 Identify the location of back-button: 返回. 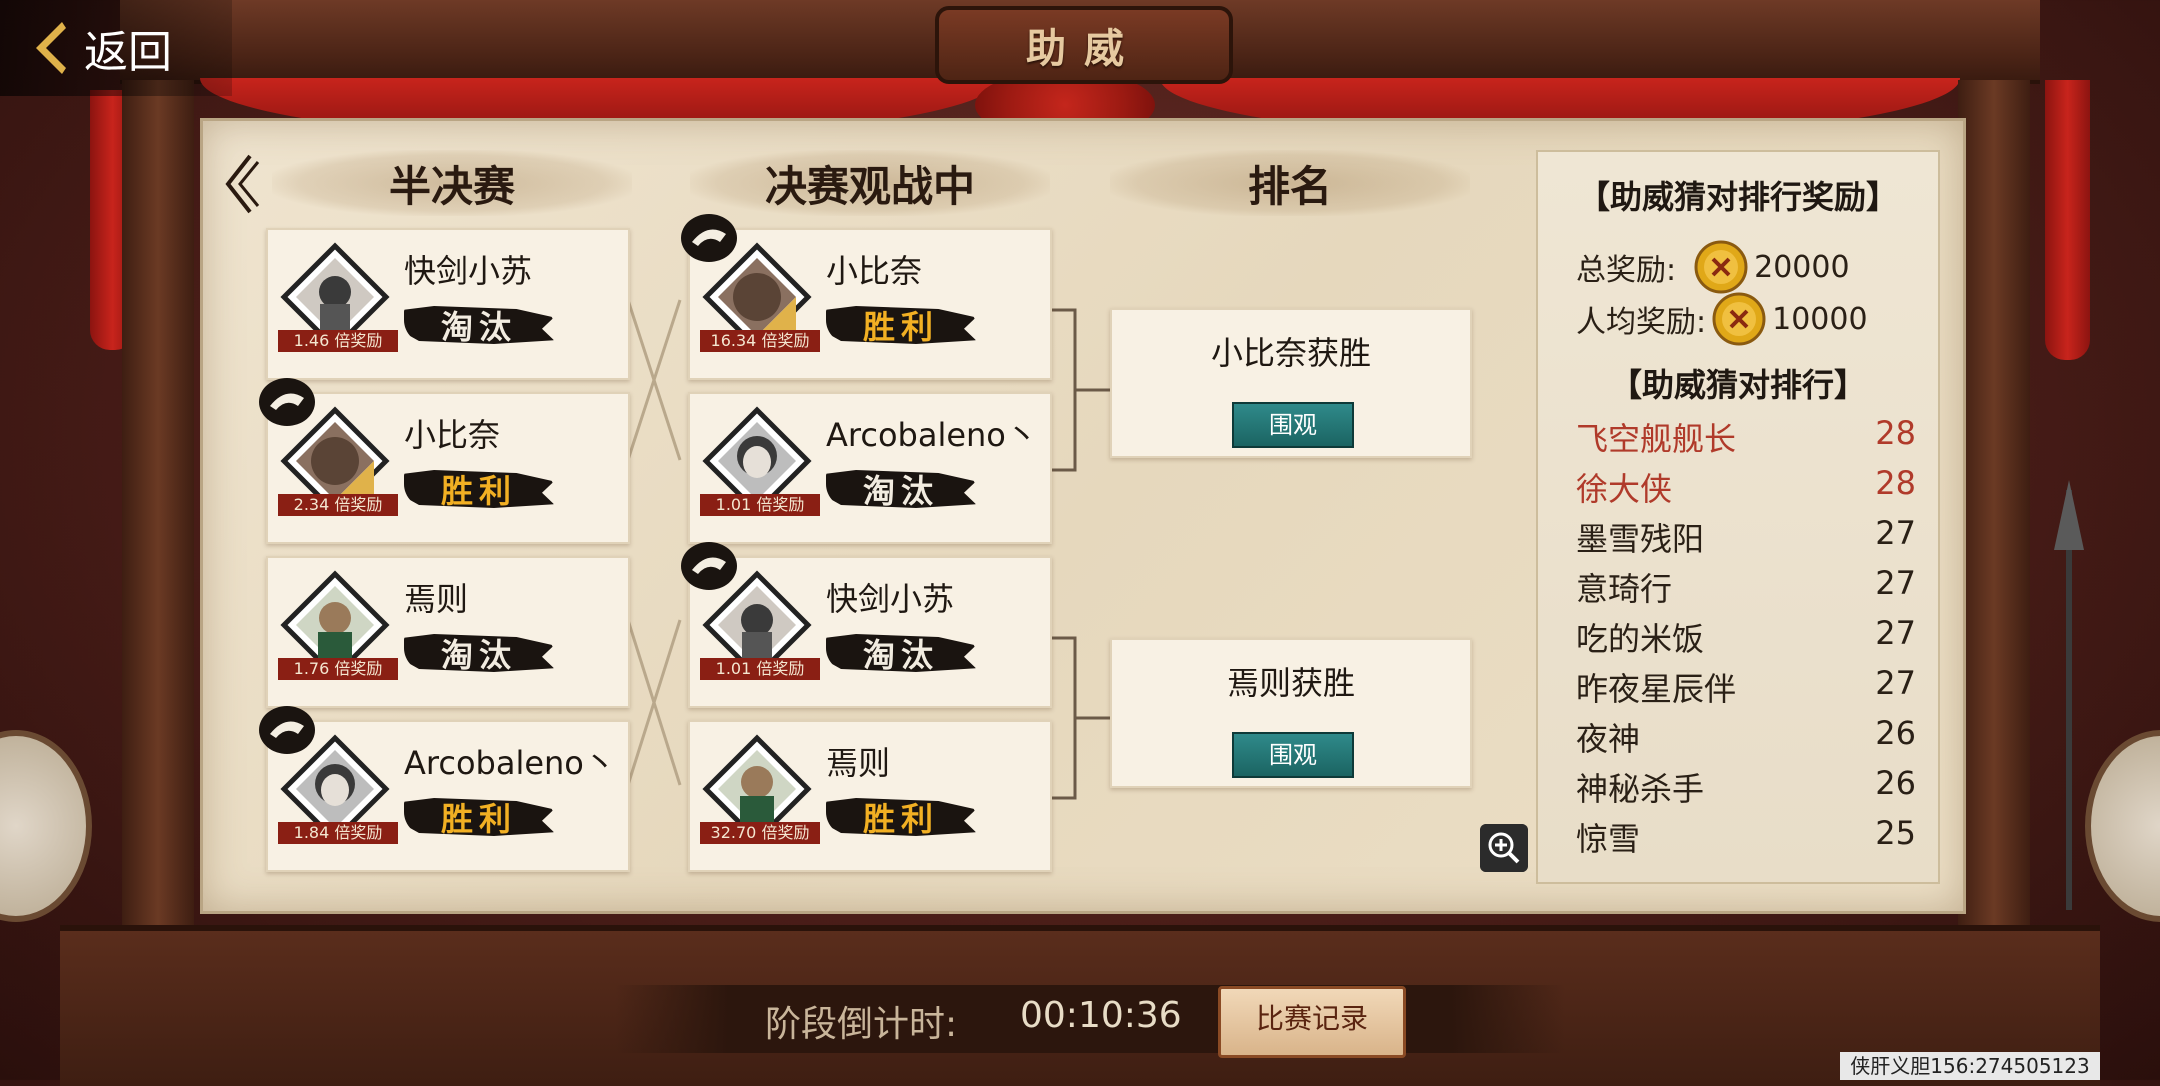
(116, 48).